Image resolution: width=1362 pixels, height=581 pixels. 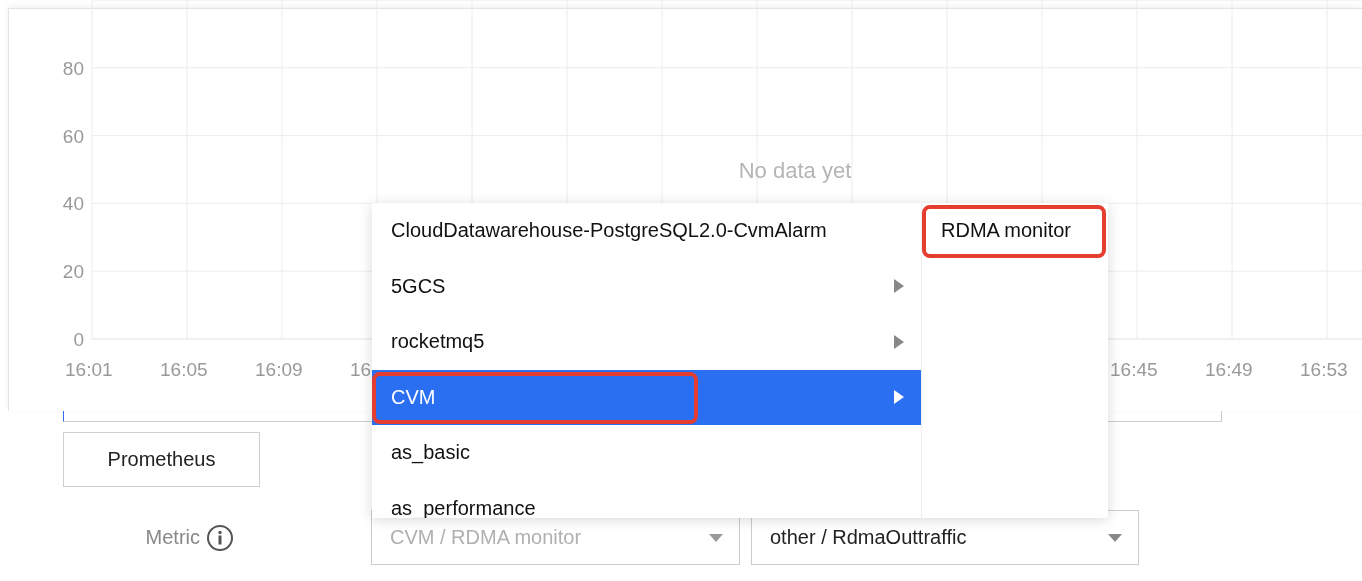 I want to click on metric-label: Metric, so click(x=172, y=537).